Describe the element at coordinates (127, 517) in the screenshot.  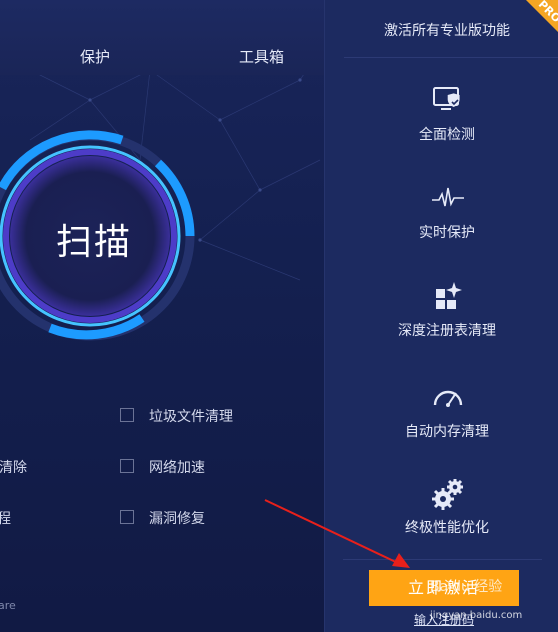
I see `vuln-fix-checkbox` at that location.